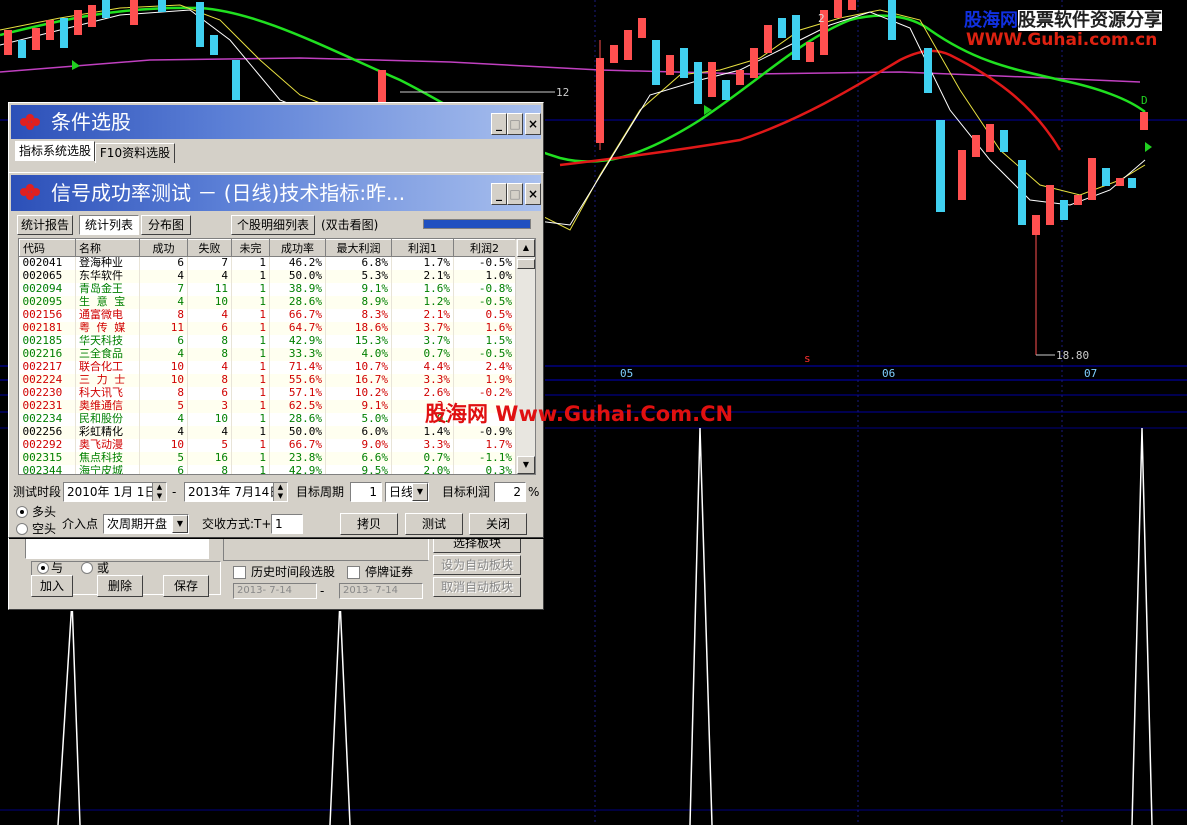 This screenshot has height=825, width=1187. I want to click on signal-test-titlebar: 信号成功率测试 － (日线)技术指标:昨... _ □ ×, so click(276, 193).